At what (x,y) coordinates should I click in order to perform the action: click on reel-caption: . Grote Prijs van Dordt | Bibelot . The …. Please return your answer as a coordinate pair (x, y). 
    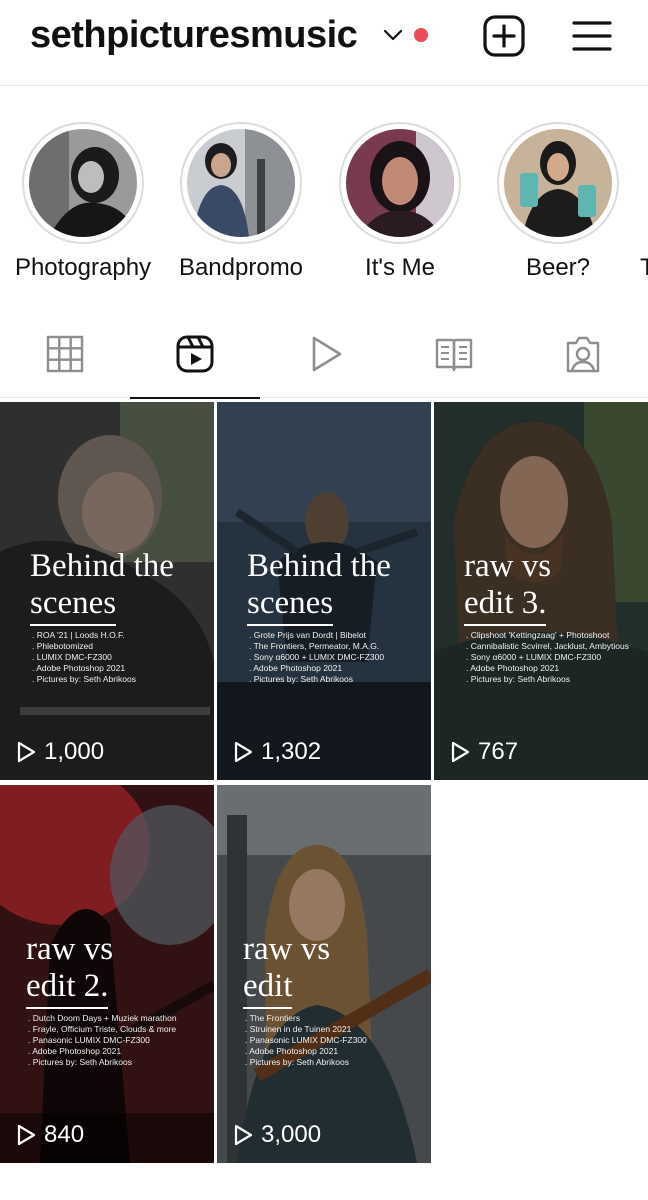
    Looking at the image, I should click on (317, 657).